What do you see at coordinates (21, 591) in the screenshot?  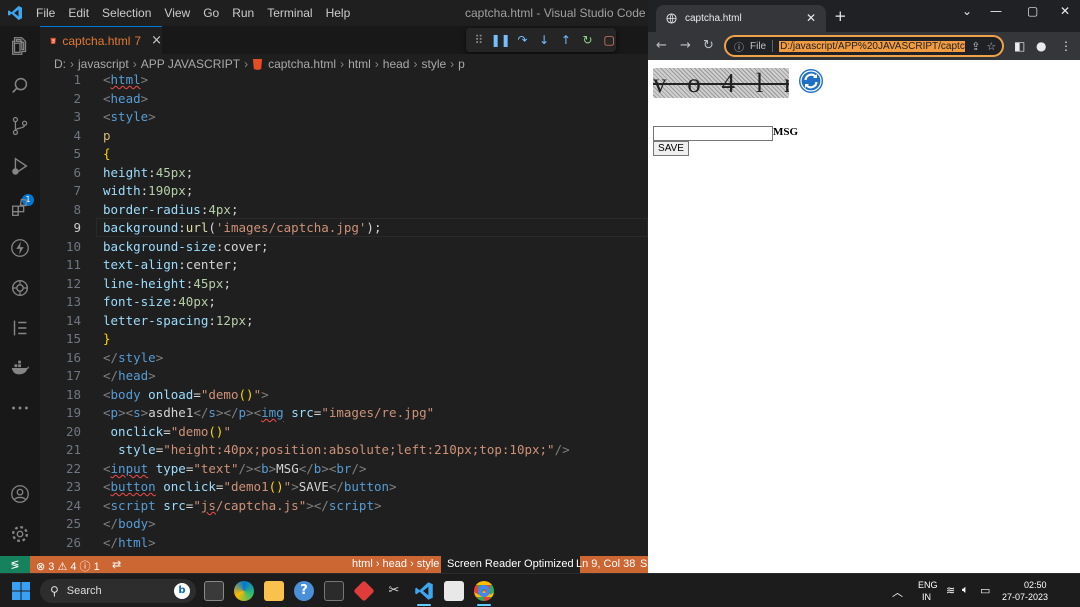 I see `windows-start-icon` at bounding box center [21, 591].